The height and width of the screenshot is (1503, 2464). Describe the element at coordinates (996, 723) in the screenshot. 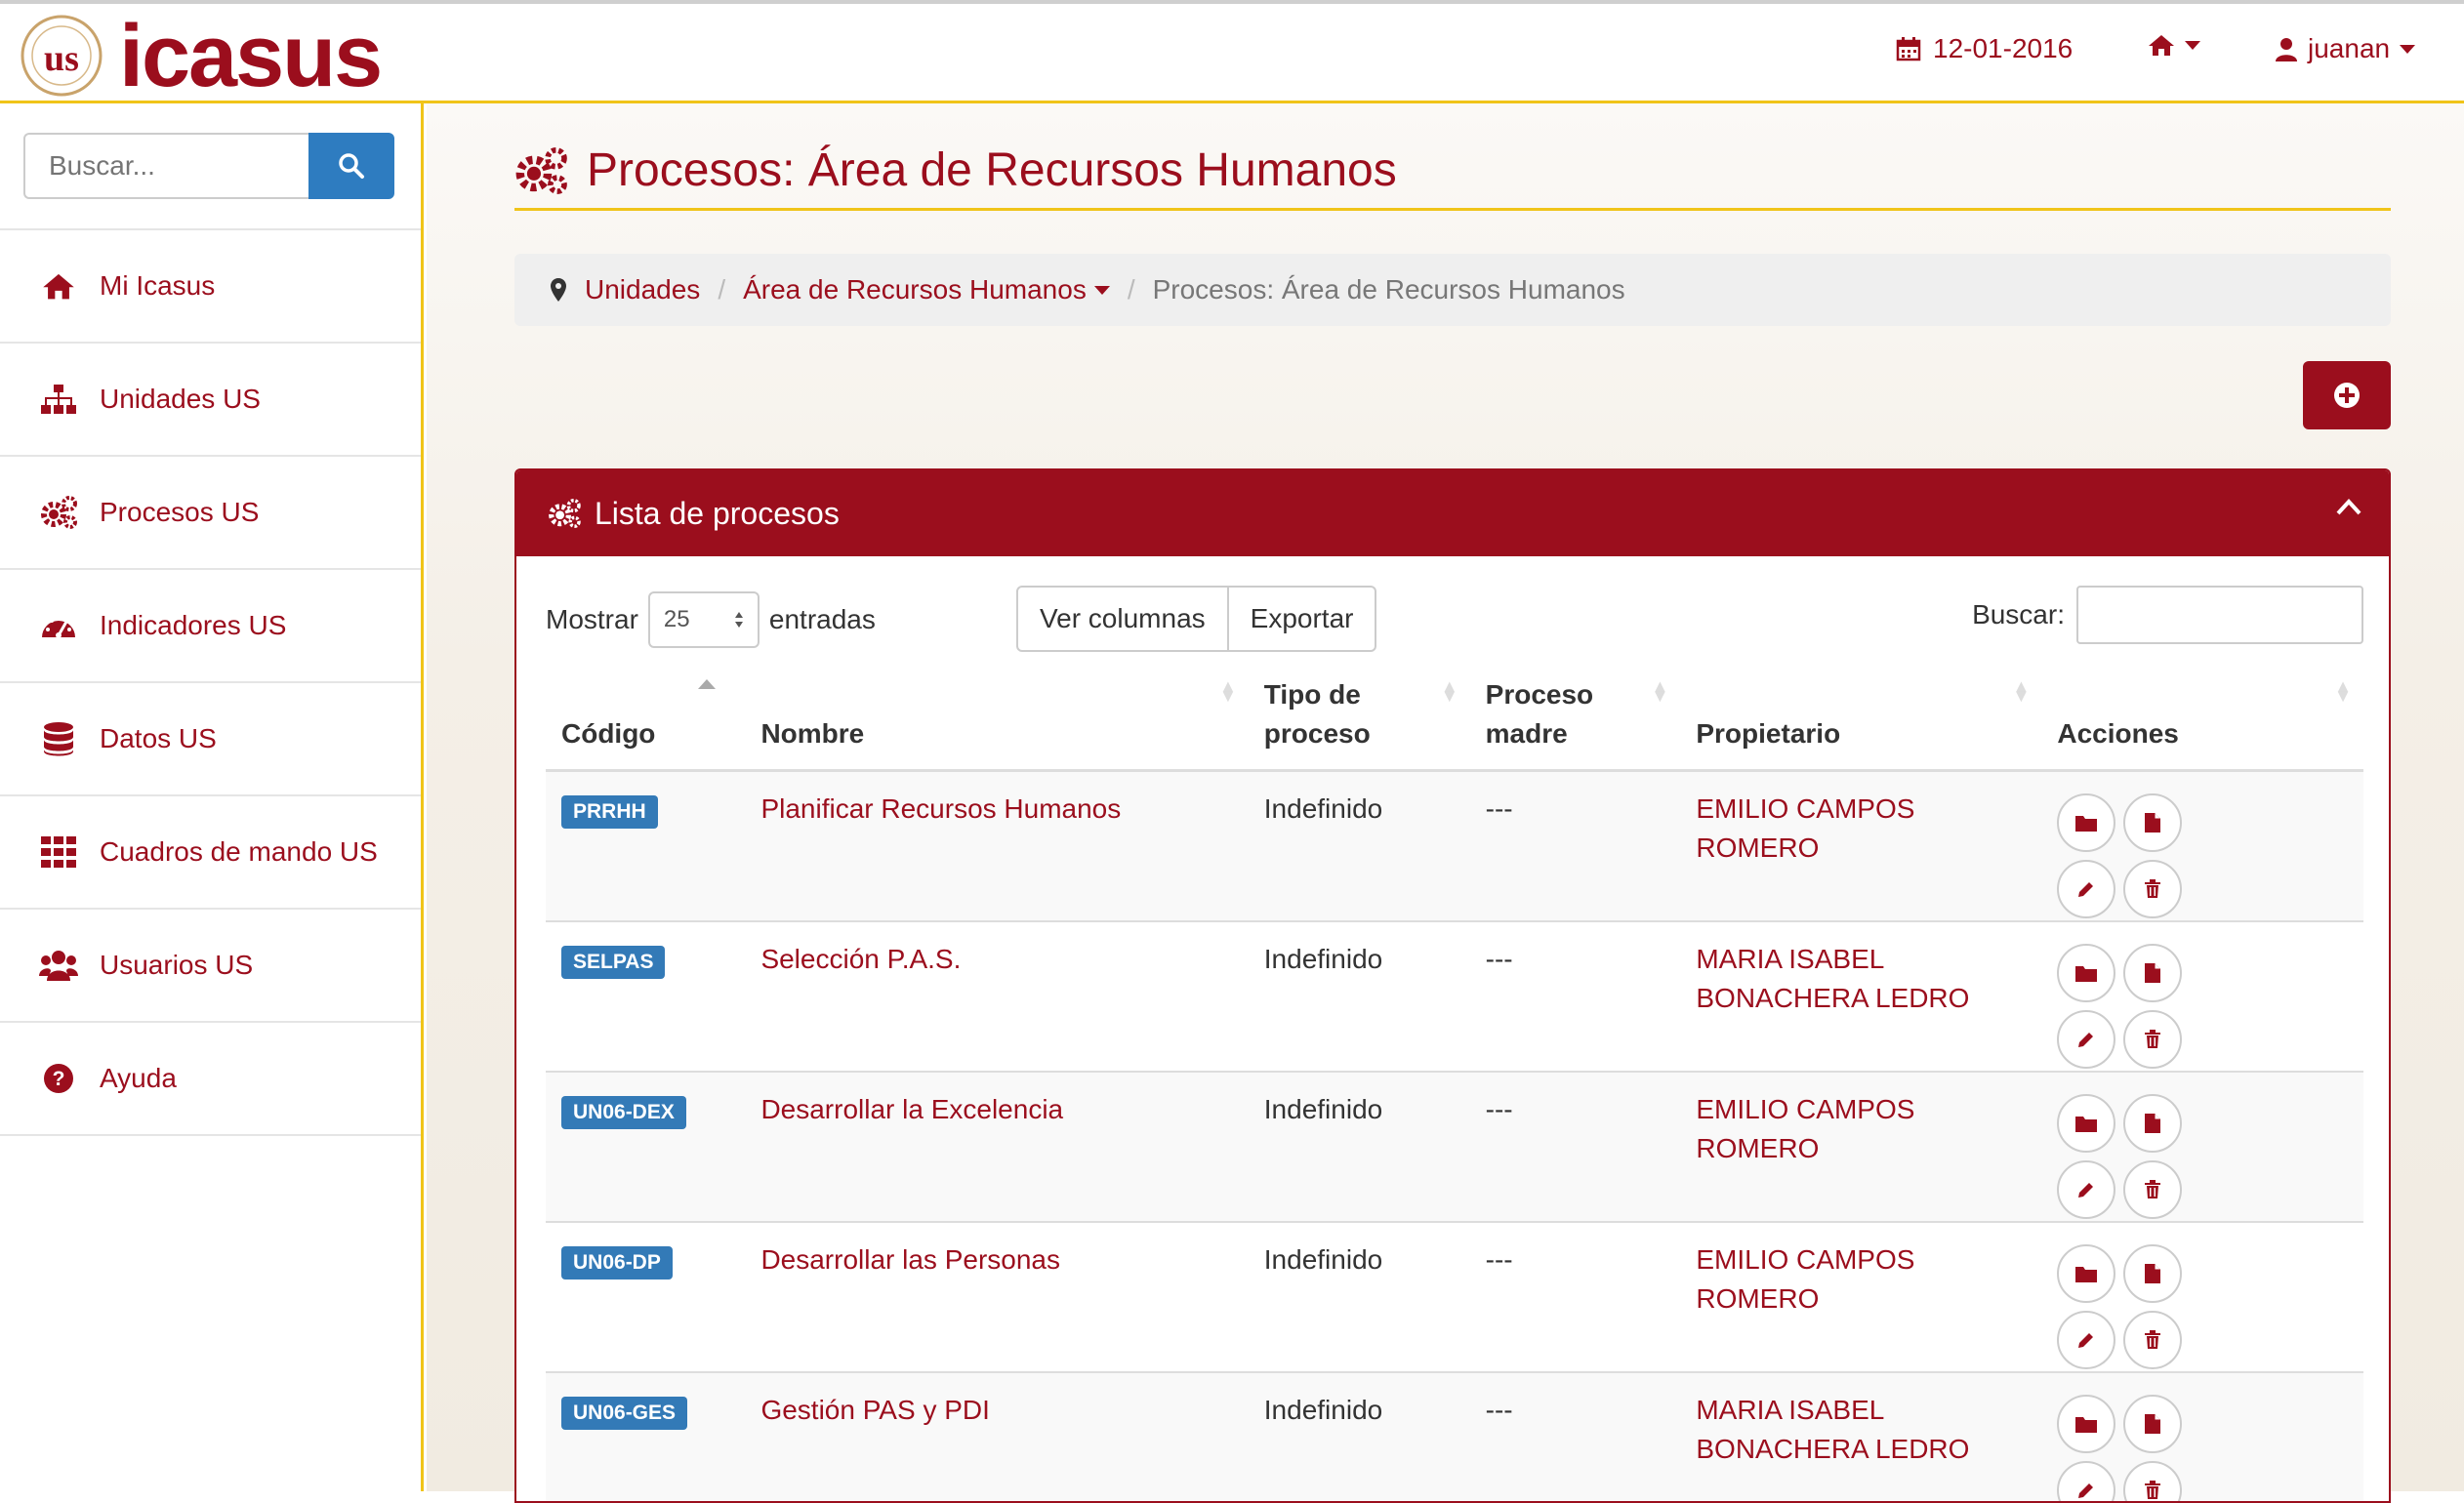

I see `column-header-nombre: ▲▼Nombre` at that location.